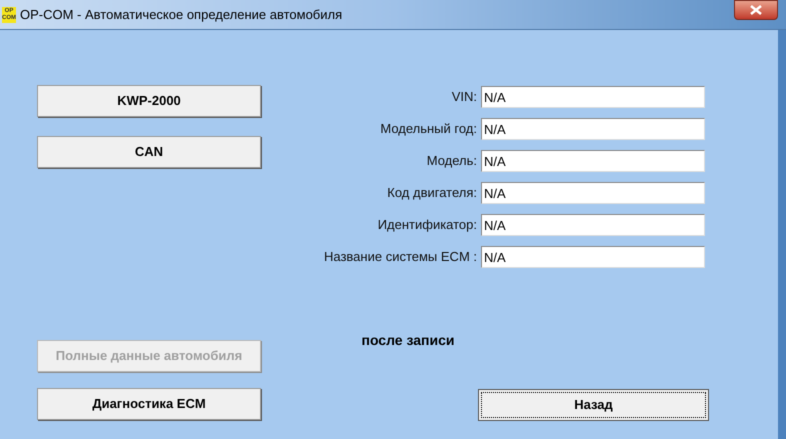 The height and width of the screenshot is (439, 786). What do you see at coordinates (149, 404) in the screenshot?
I see `action-button: Диагностика ECM` at bounding box center [149, 404].